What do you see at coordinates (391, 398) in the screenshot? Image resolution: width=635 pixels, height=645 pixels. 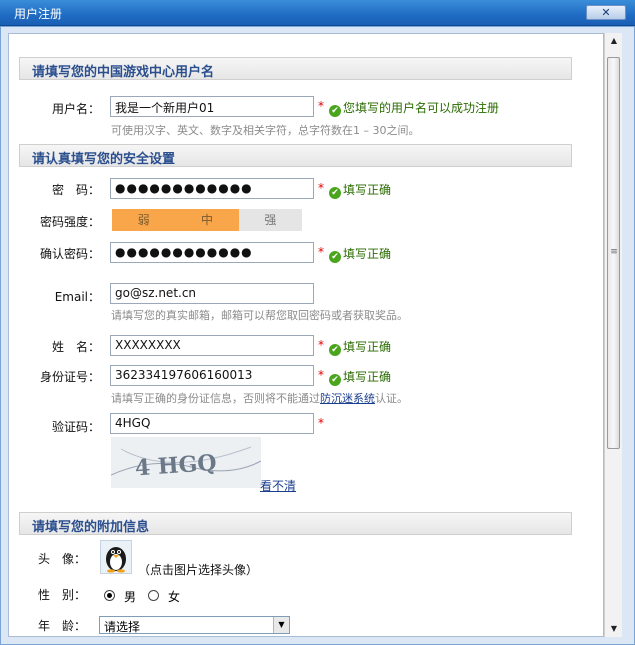 I see `idcard-hint-suffix: 认证。` at bounding box center [391, 398].